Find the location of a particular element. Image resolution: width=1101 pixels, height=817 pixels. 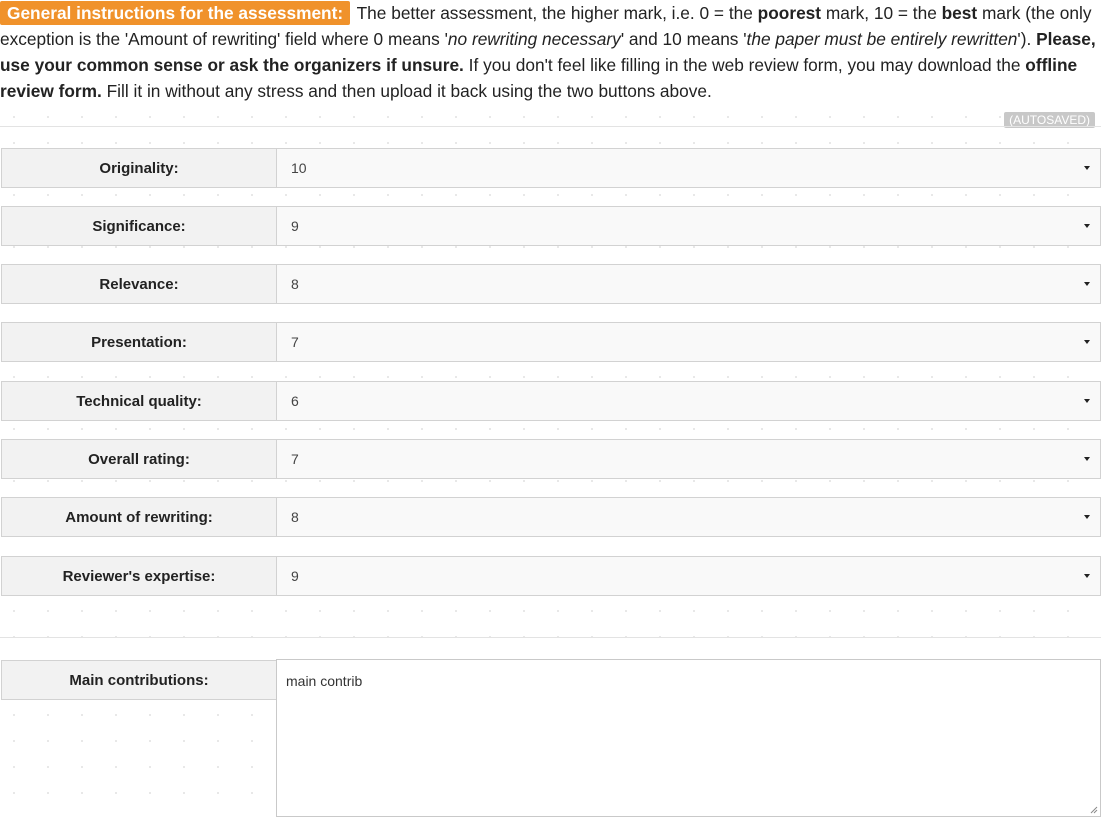

textarea-value: main contrib is located at coordinates (324, 681).